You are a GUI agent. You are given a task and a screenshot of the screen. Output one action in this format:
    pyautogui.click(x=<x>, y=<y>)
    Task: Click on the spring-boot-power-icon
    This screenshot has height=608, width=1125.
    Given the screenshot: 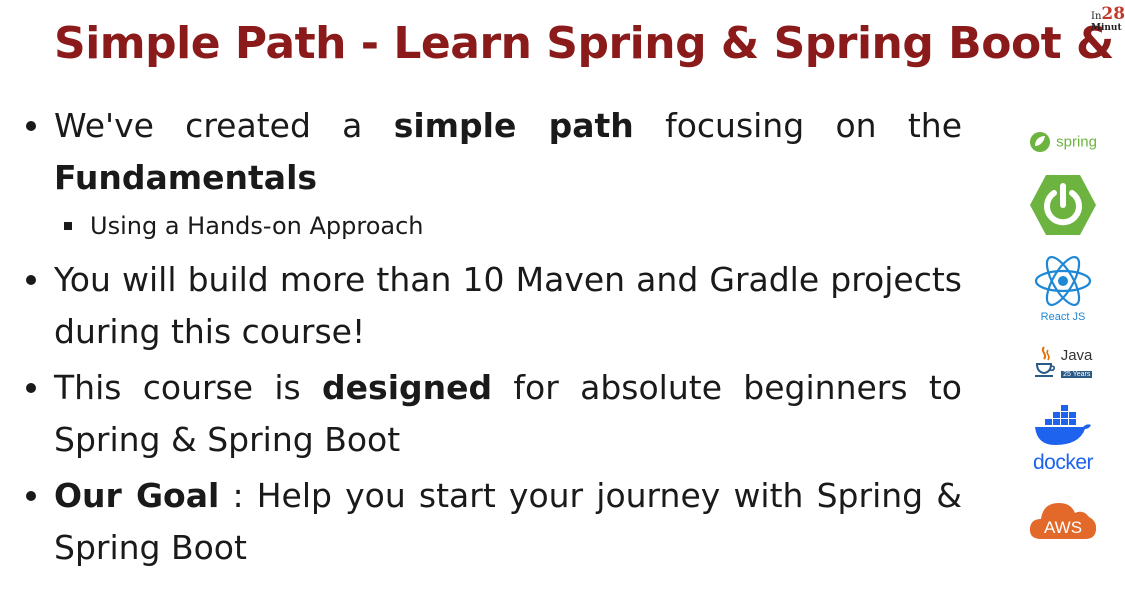 What is the action you would take?
    pyautogui.click(x=1063, y=205)
    